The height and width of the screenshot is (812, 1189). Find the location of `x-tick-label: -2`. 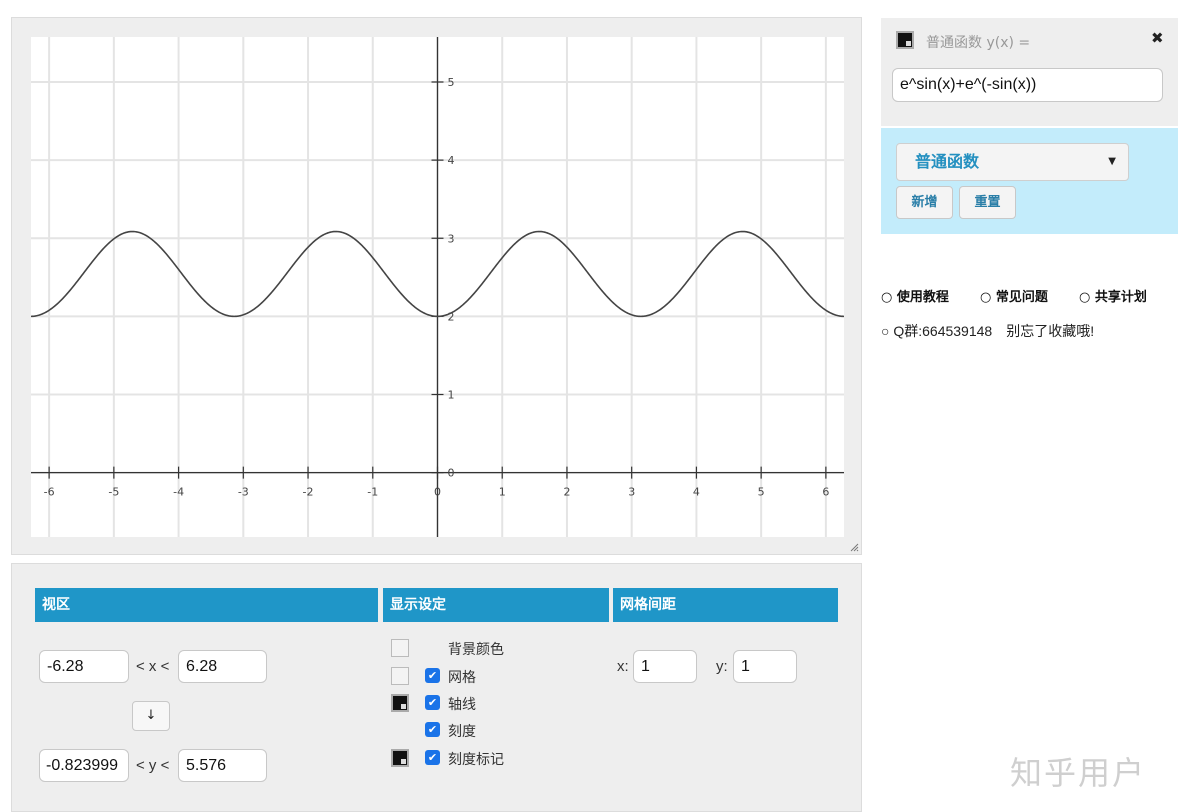

x-tick-label: -2 is located at coordinates (308, 492).